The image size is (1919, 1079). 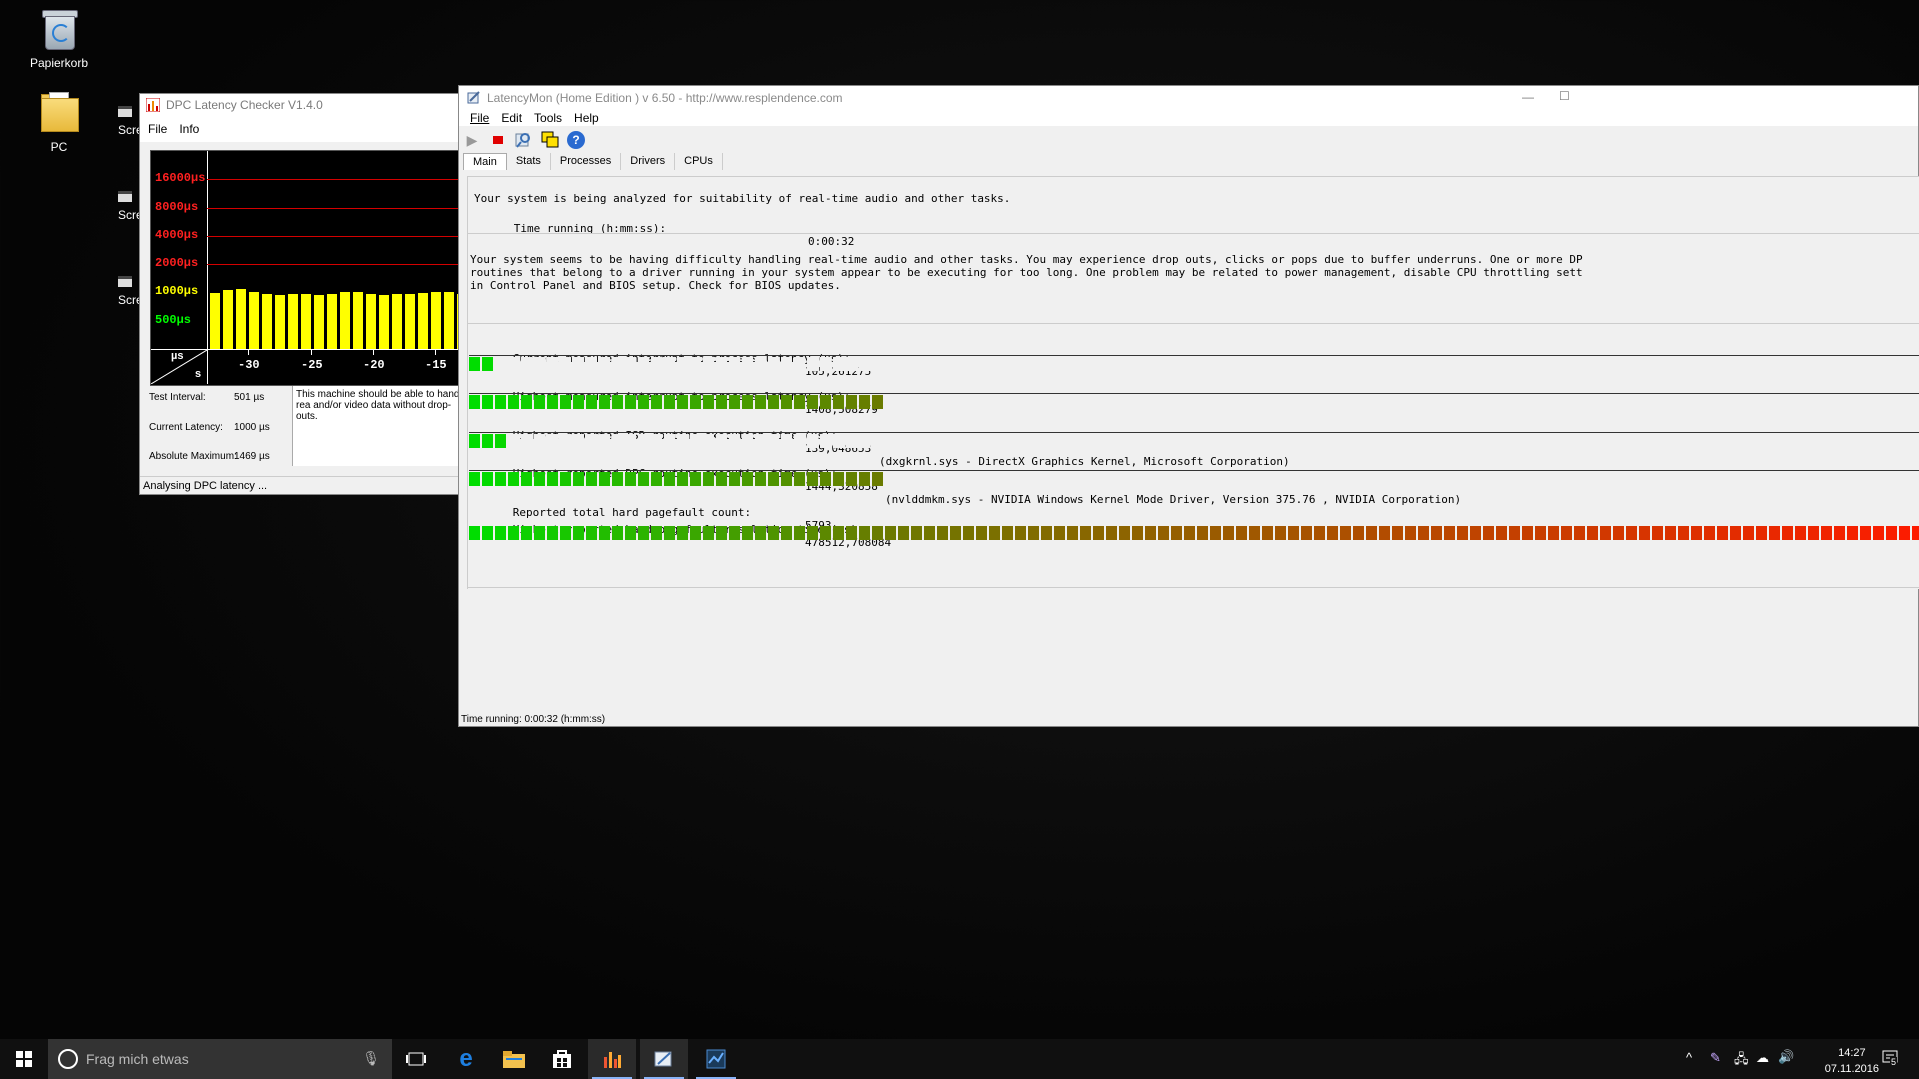 What do you see at coordinates (1528, 97) in the screenshot?
I see `minimize-button: —` at bounding box center [1528, 97].